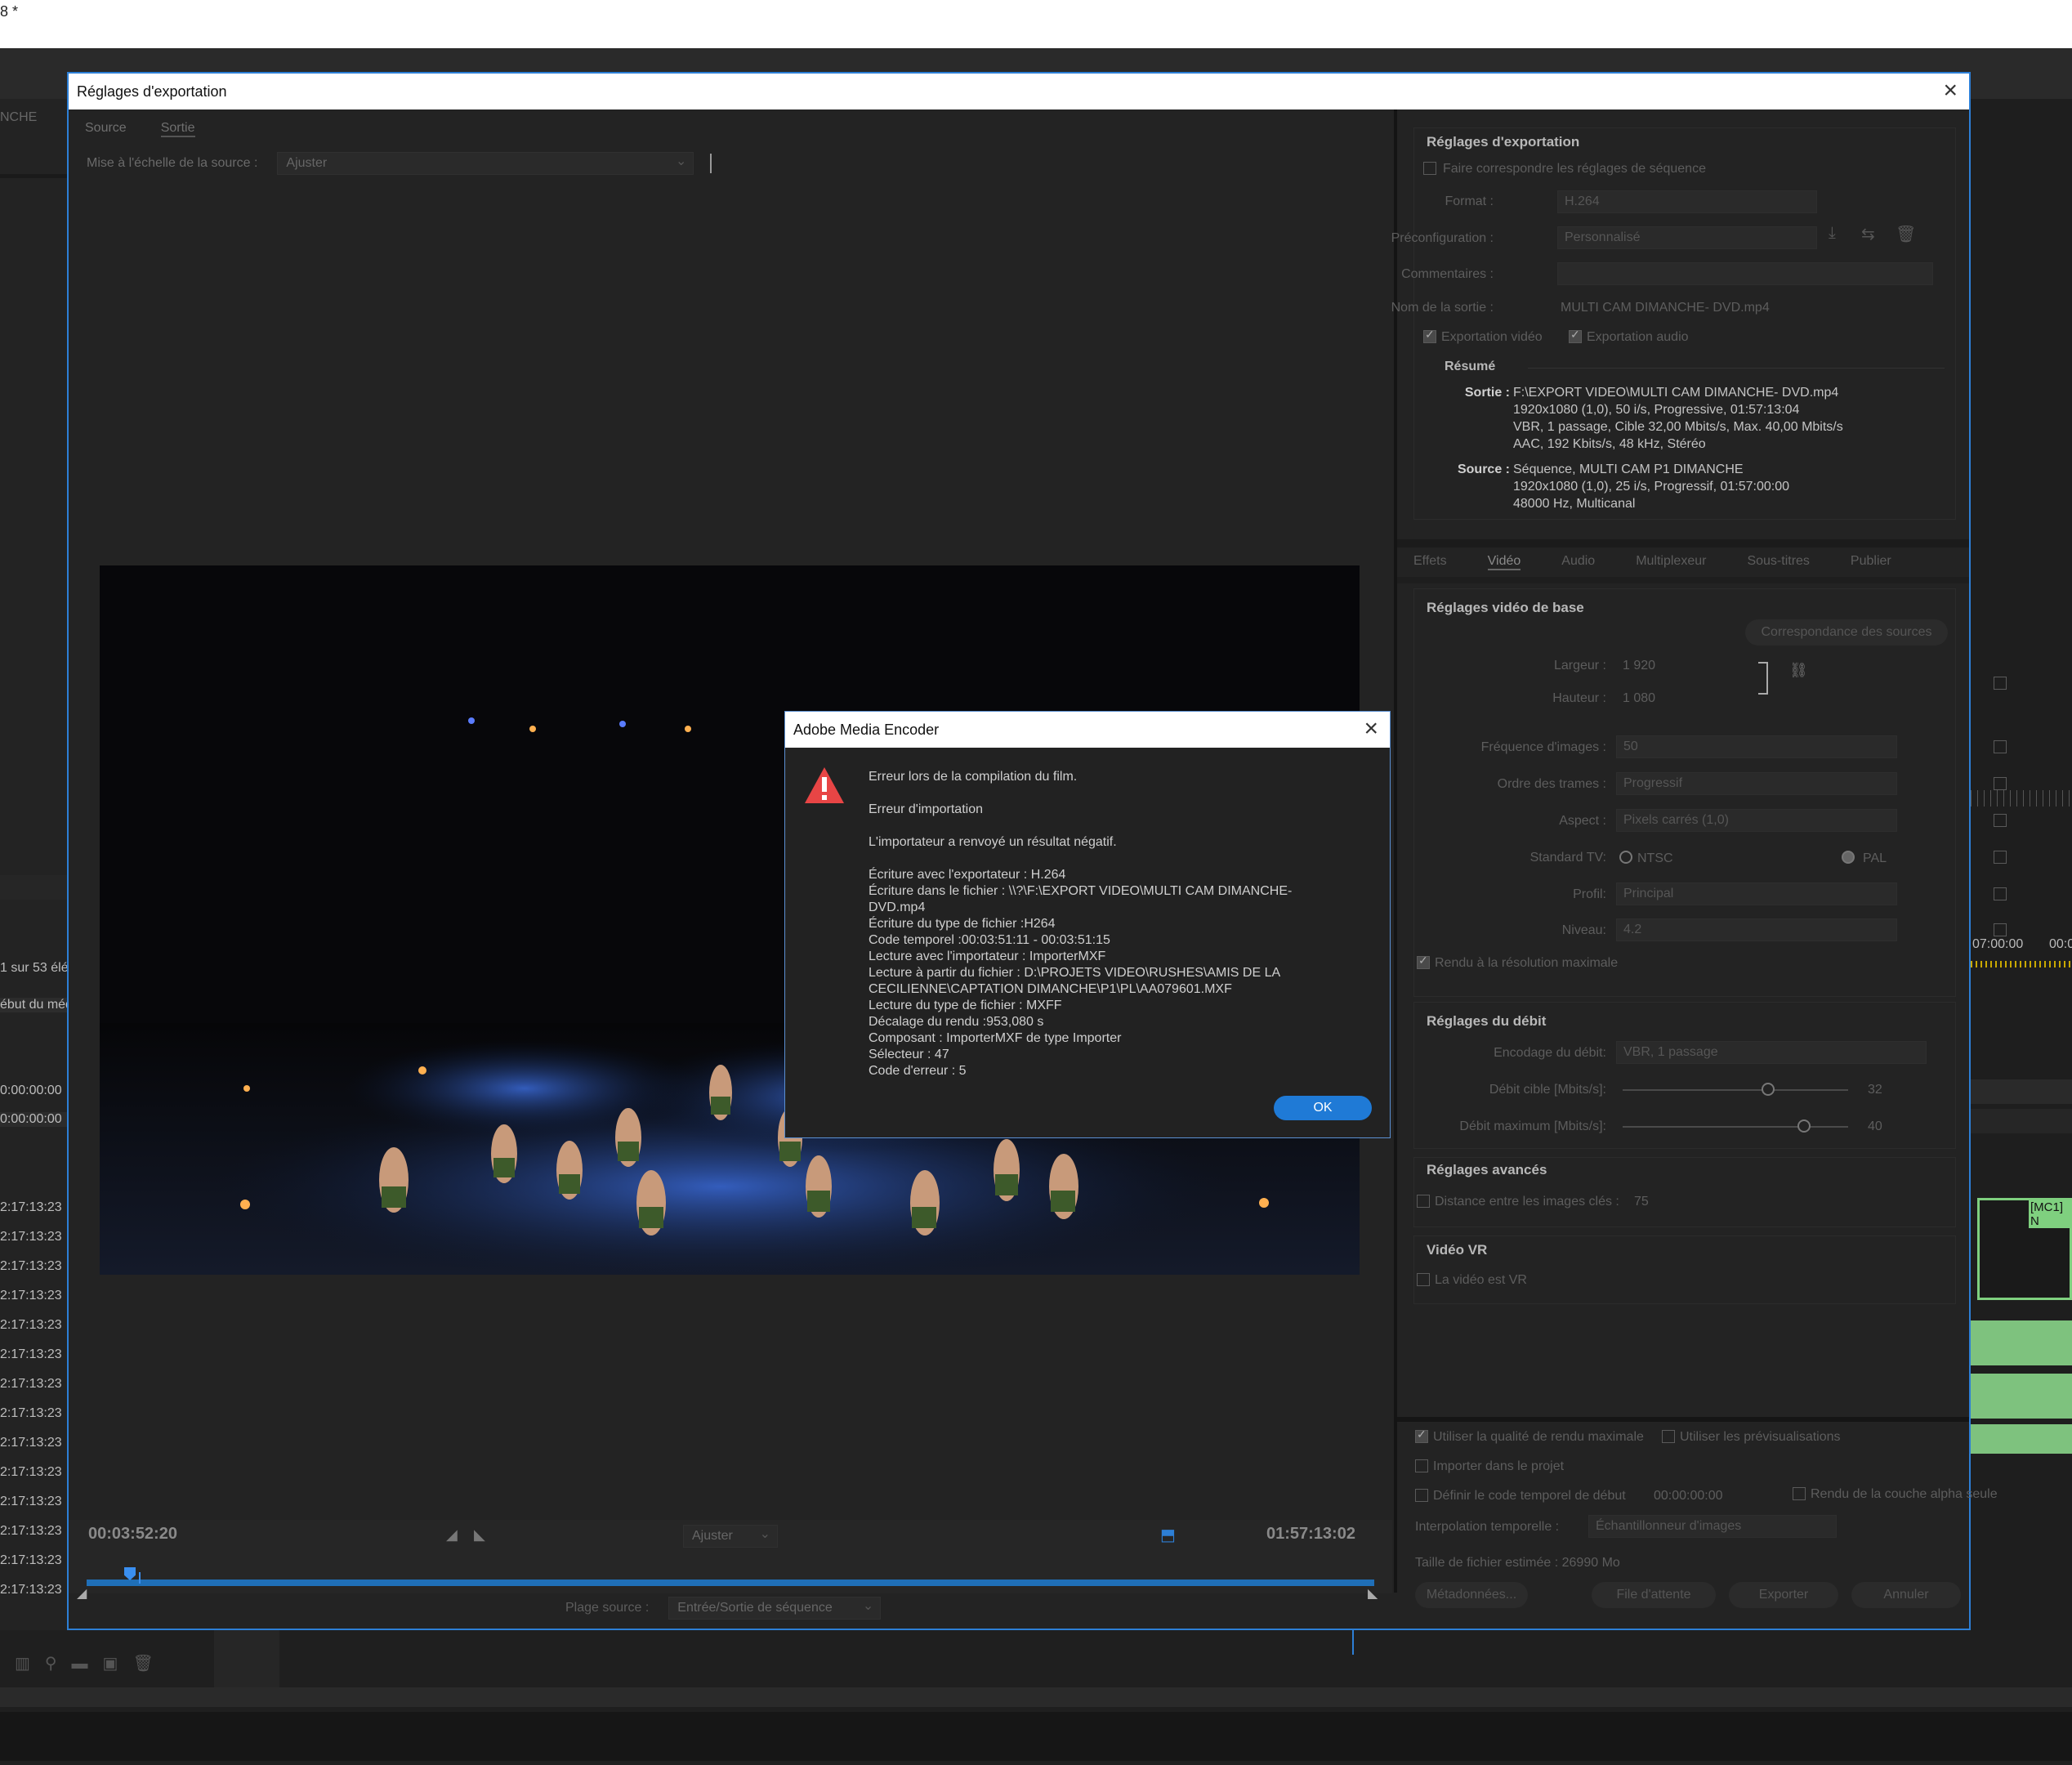 This screenshot has height=1765, width=2072. Describe the element at coordinates (1639, 666) in the screenshot. I see `width-value: 1 920` at that location.